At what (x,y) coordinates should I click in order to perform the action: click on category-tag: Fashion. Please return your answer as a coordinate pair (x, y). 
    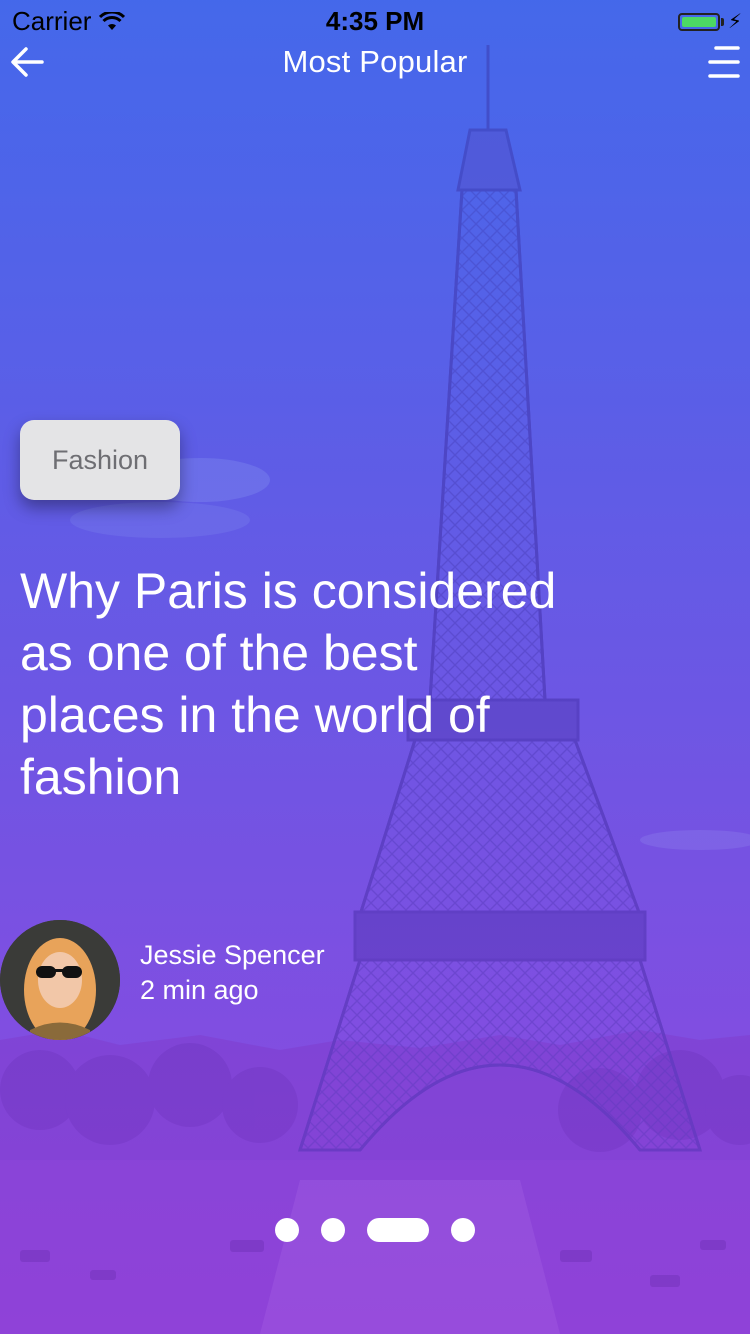
    Looking at the image, I should click on (100, 460).